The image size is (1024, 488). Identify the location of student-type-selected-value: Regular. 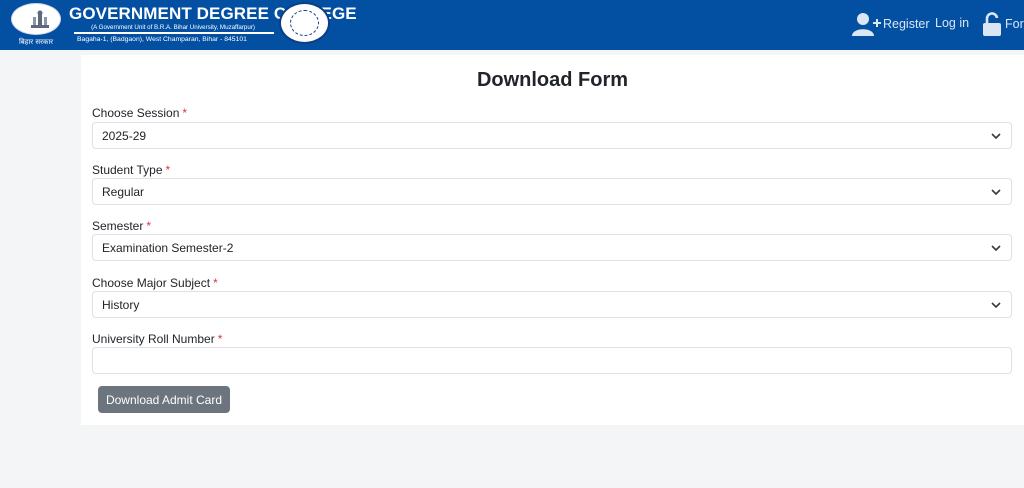
(123, 192).